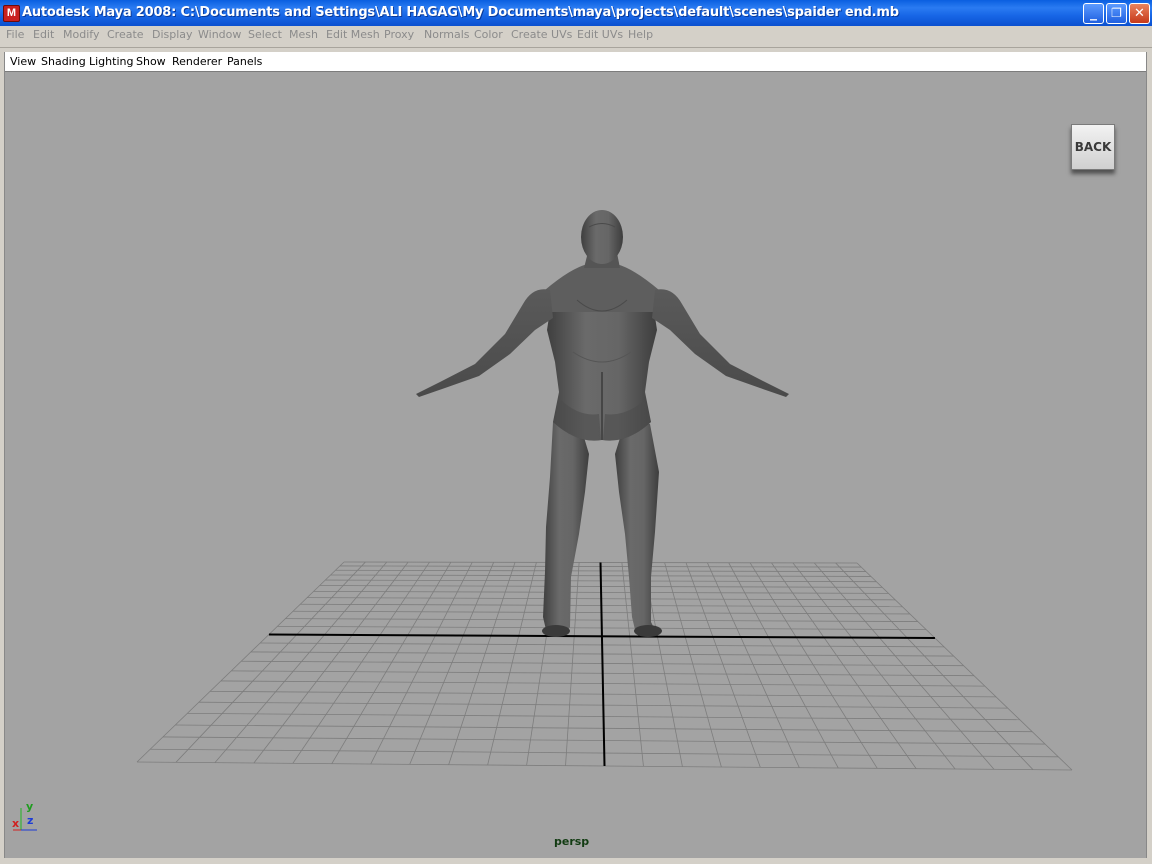  What do you see at coordinates (541, 34) in the screenshot?
I see `menu-create-uvs: Create UVs` at bounding box center [541, 34].